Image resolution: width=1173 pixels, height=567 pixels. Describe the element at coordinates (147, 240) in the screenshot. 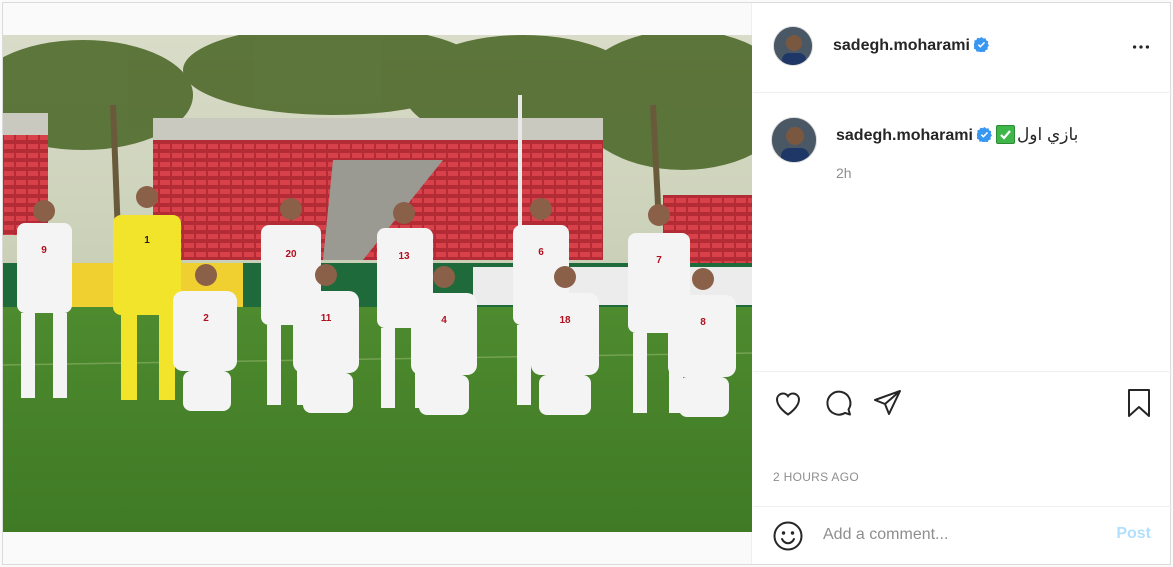

I see `svg-text: 1` at that location.